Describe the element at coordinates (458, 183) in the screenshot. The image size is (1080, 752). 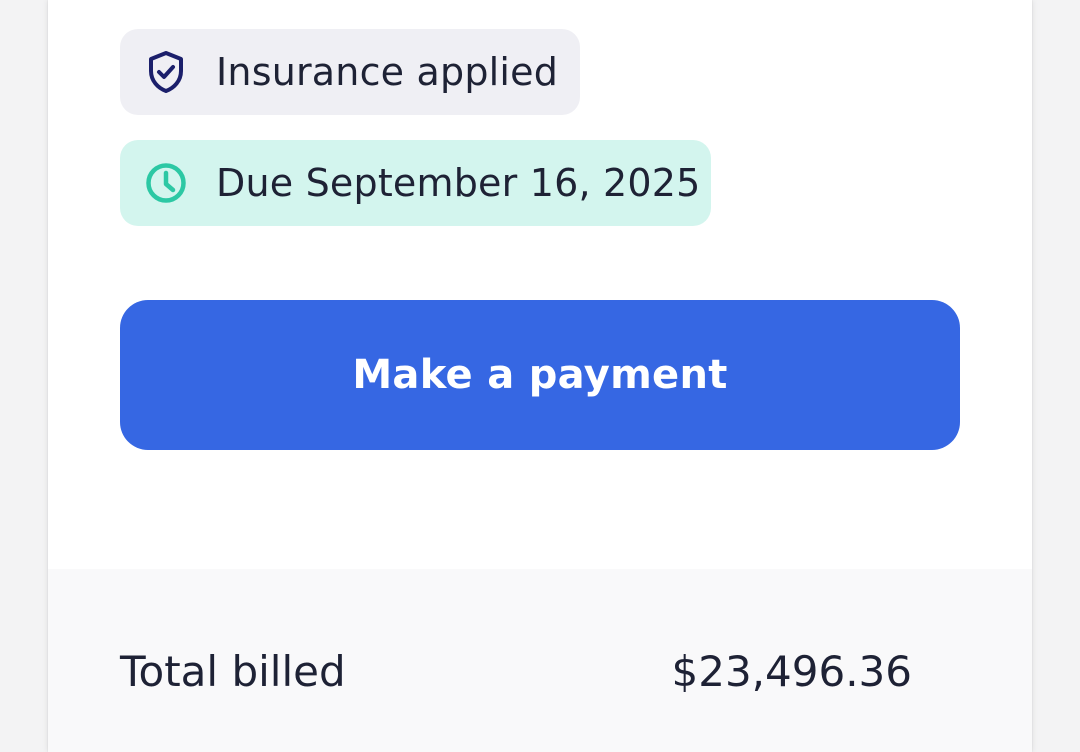
I see `due-date-label: Due September 16, 2025` at that location.